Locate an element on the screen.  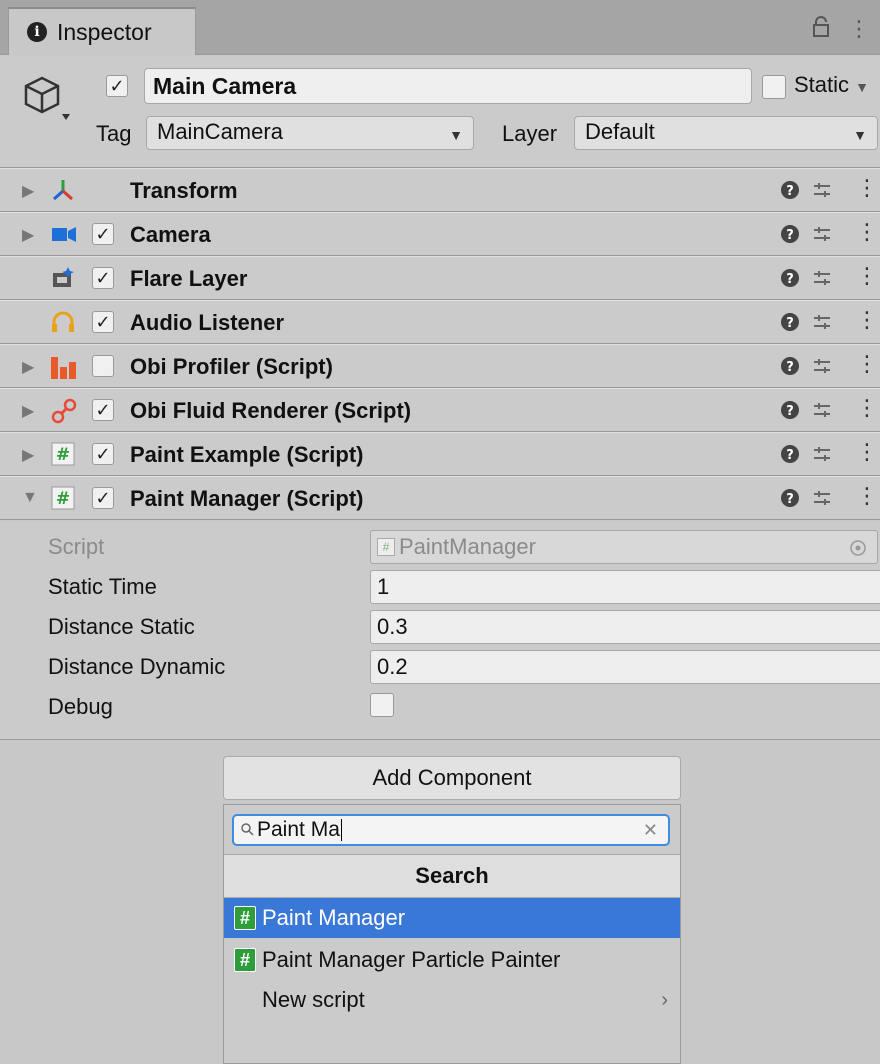
search-result-paint-manager: # Paint Manager is located at coordinates (452, 918).